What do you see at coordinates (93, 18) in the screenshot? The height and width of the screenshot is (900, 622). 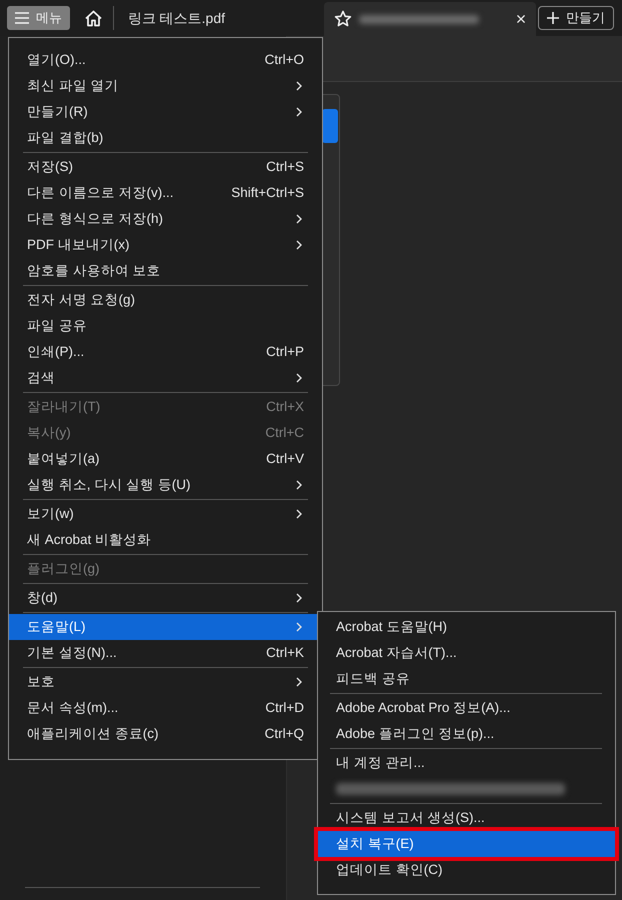 I see `home-icon` at bounding box center [93, 18].